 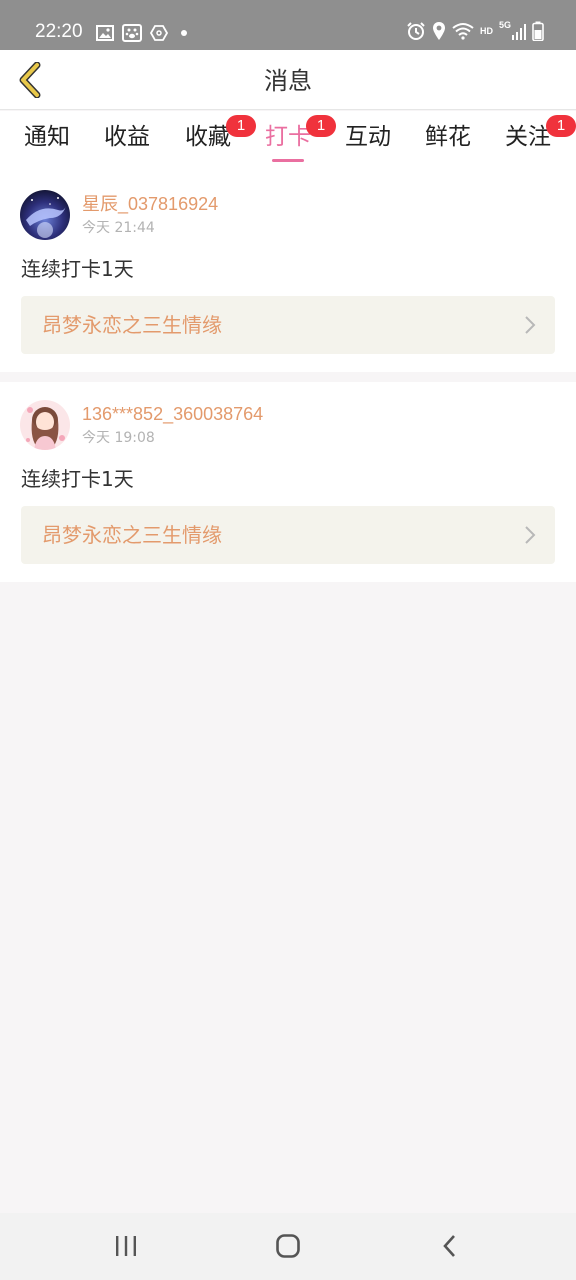 I want to click on username: 星辰_037816924, so click(x=150, y=204).